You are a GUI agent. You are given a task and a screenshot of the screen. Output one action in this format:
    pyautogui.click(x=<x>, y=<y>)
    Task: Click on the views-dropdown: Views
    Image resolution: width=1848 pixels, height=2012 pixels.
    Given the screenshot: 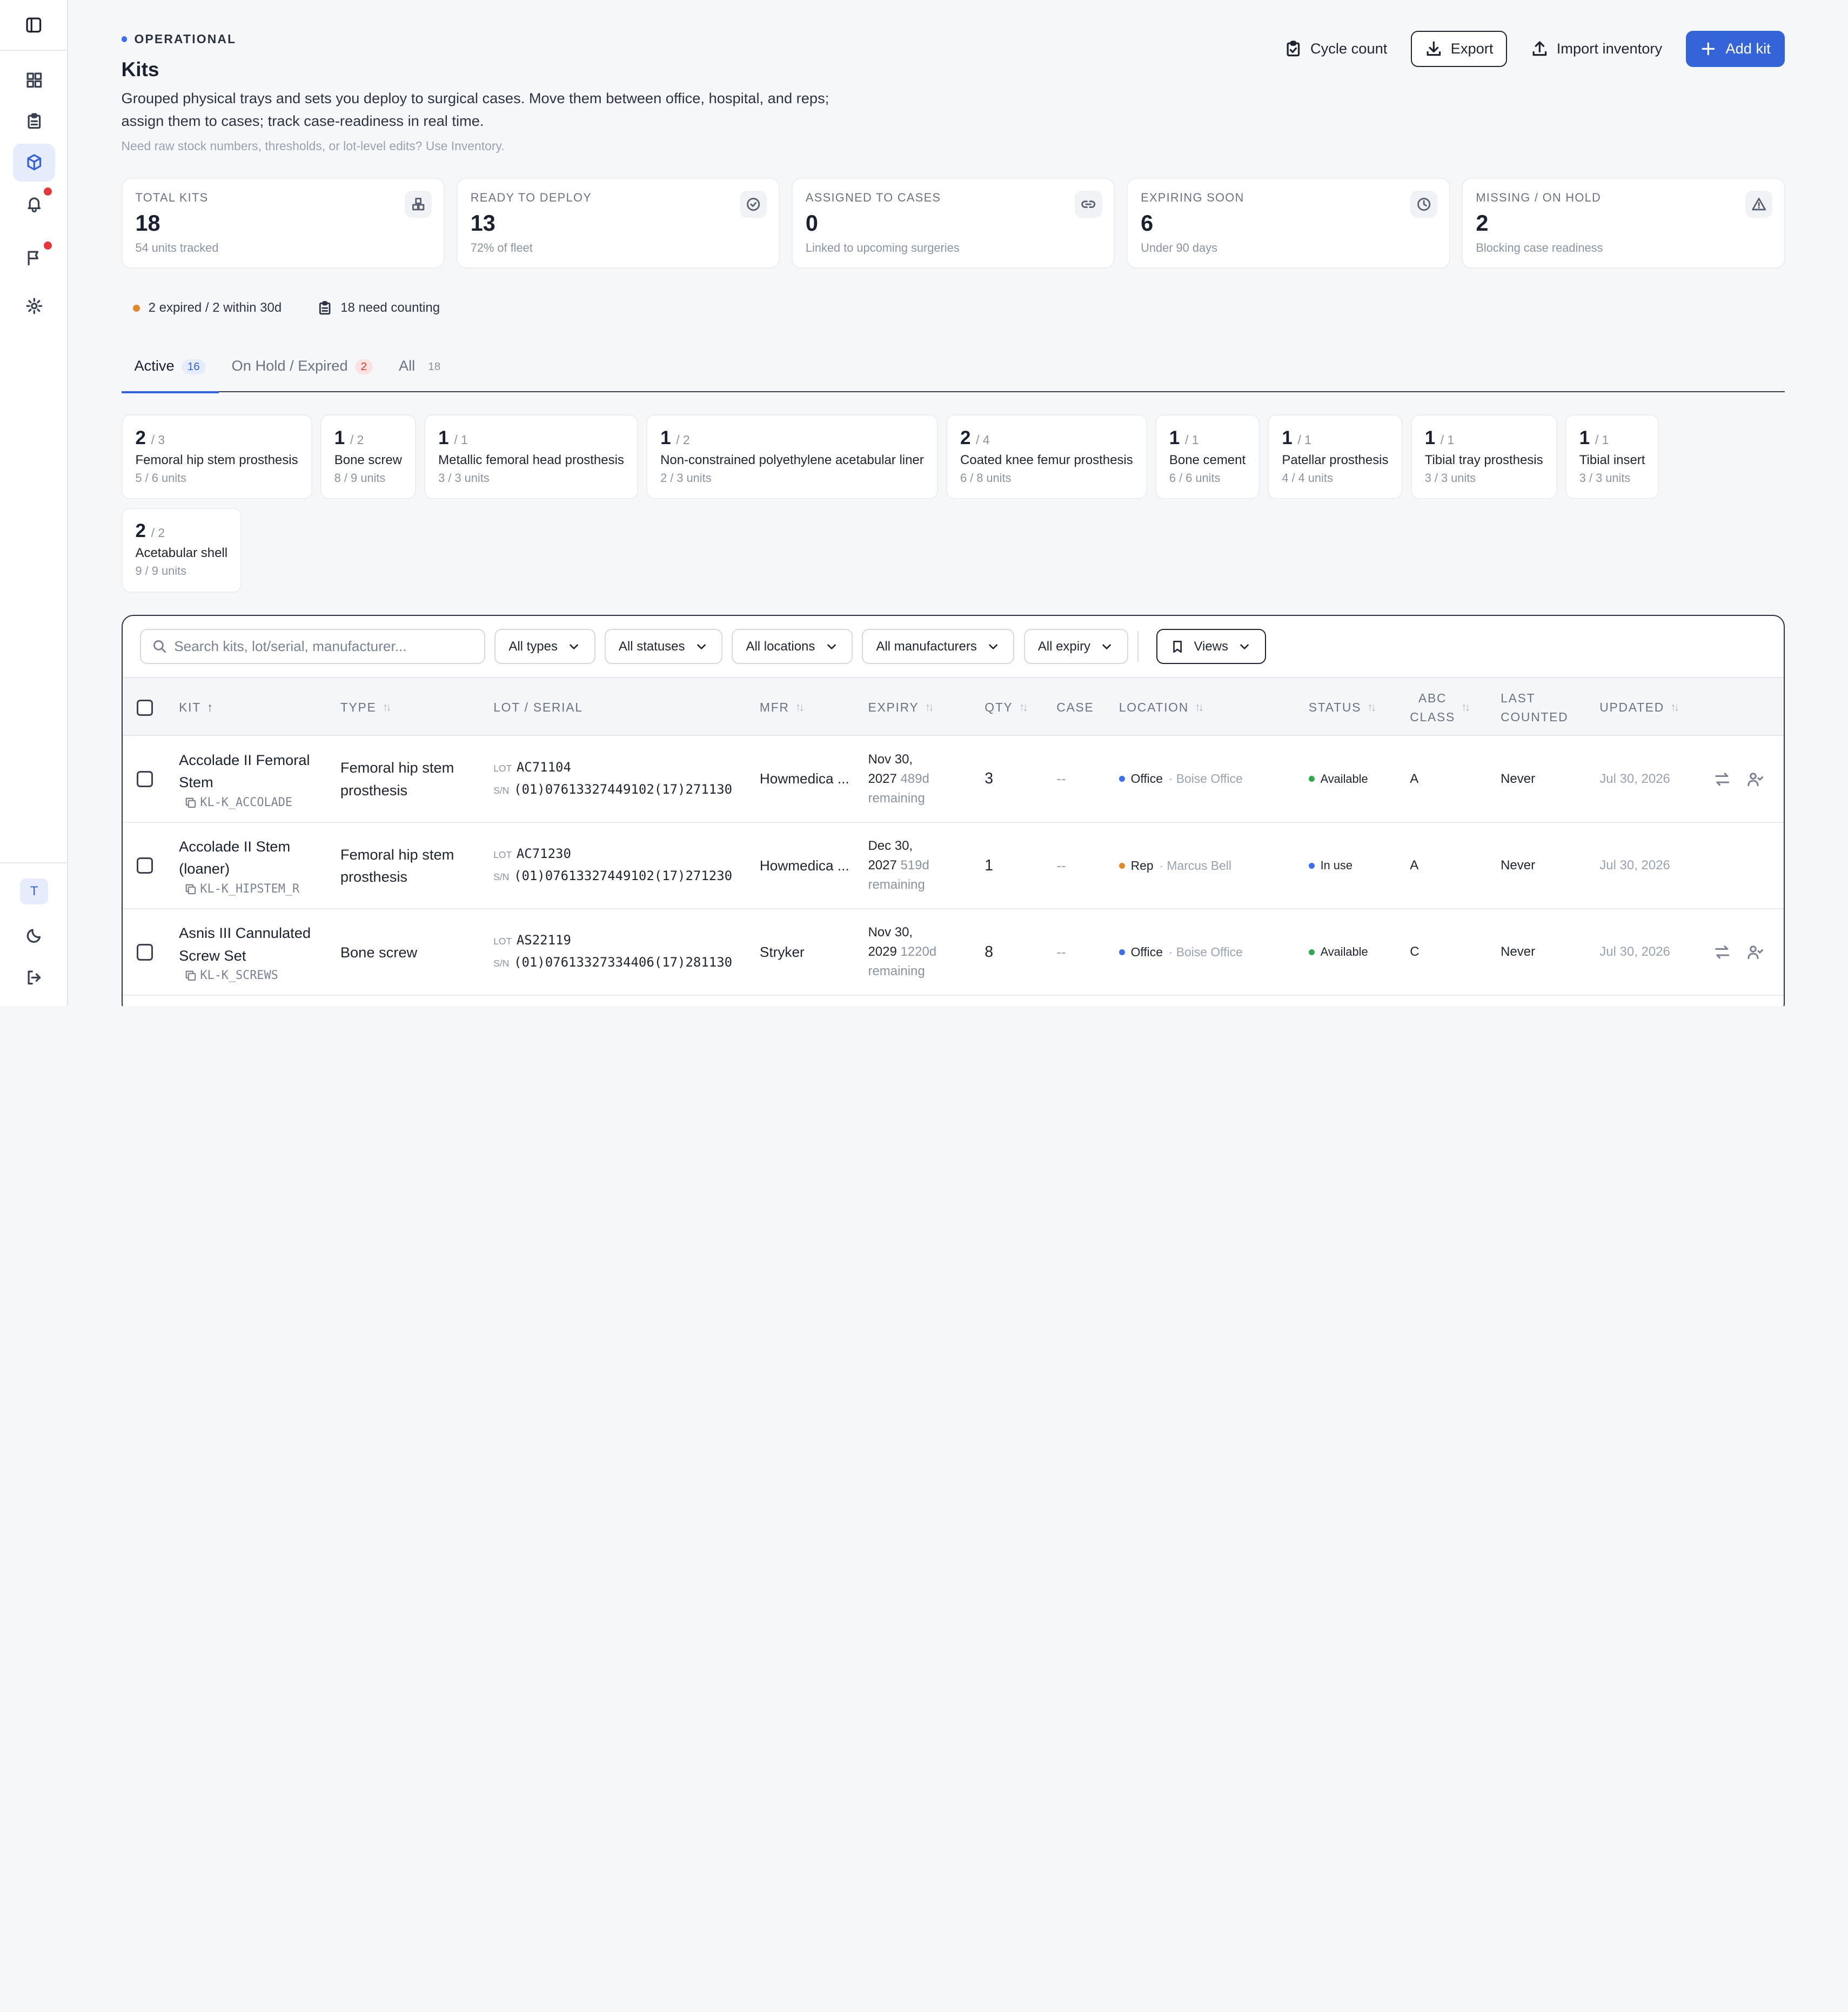 What is the action you would take?
    pyautogui.click(x=1211, y=647)
    